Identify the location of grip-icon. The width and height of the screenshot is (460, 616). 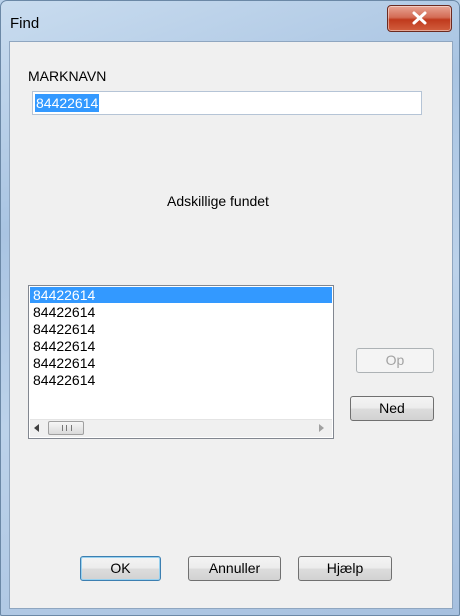
(67, 428).